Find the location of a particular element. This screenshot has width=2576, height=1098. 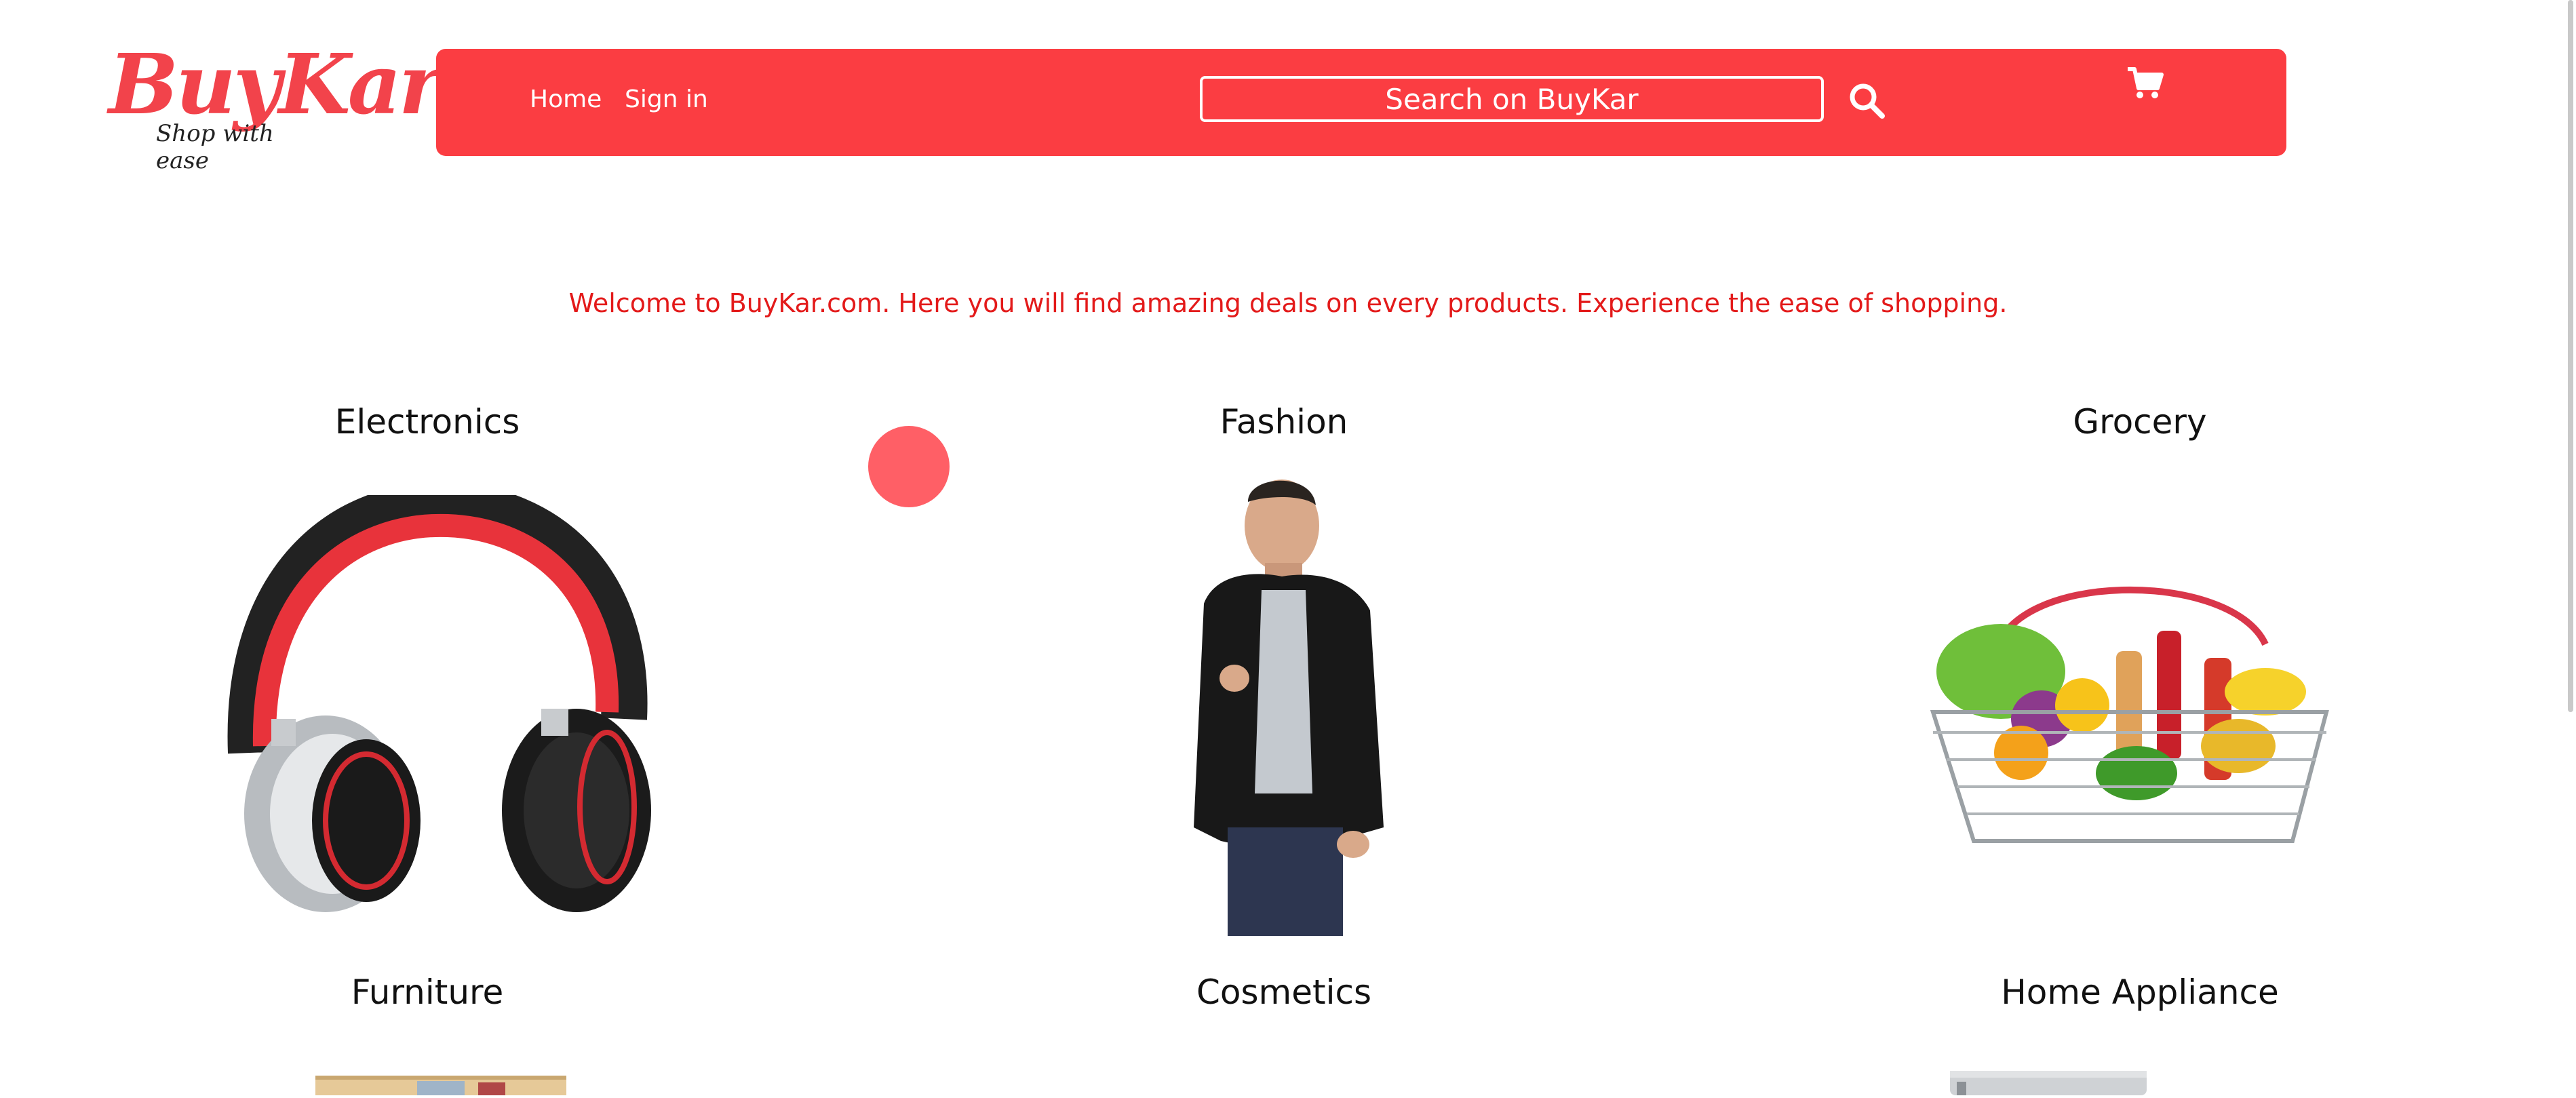

logo-brand: BuyKar is located at coordinates (275, 84).